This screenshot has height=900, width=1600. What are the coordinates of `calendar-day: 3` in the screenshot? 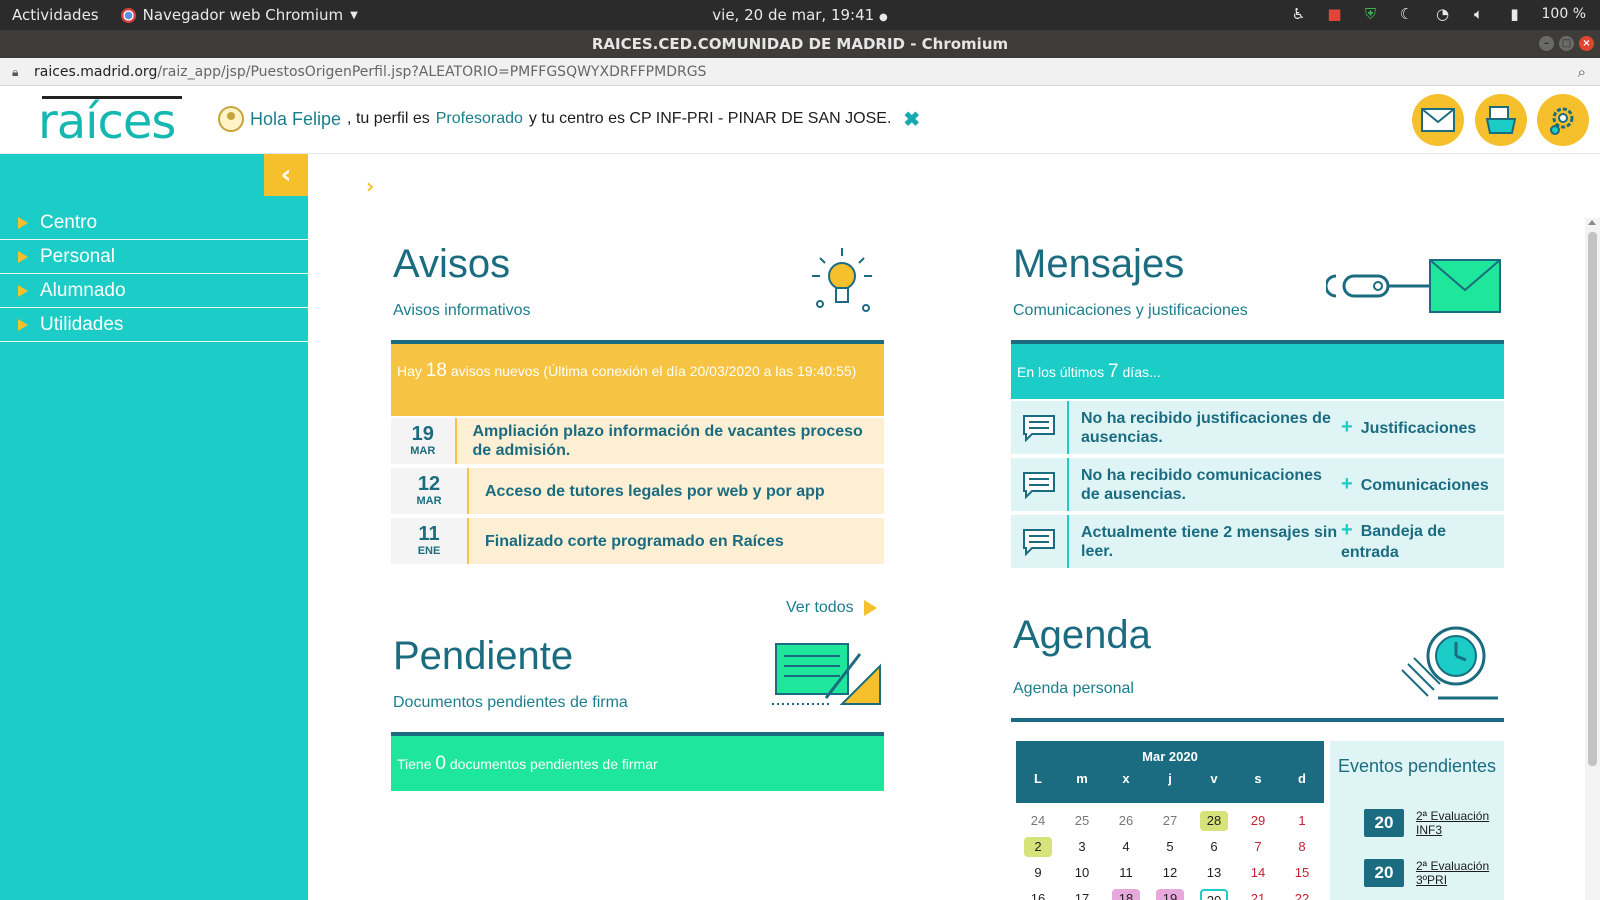 It's located at (1082, 847).